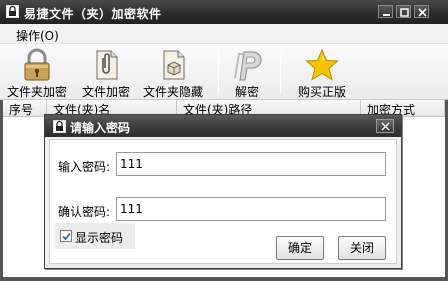 This screenshot has height=281, width=448. I want to click on window-title: 易捷文件（夹）加密软件, so click(93, 14).